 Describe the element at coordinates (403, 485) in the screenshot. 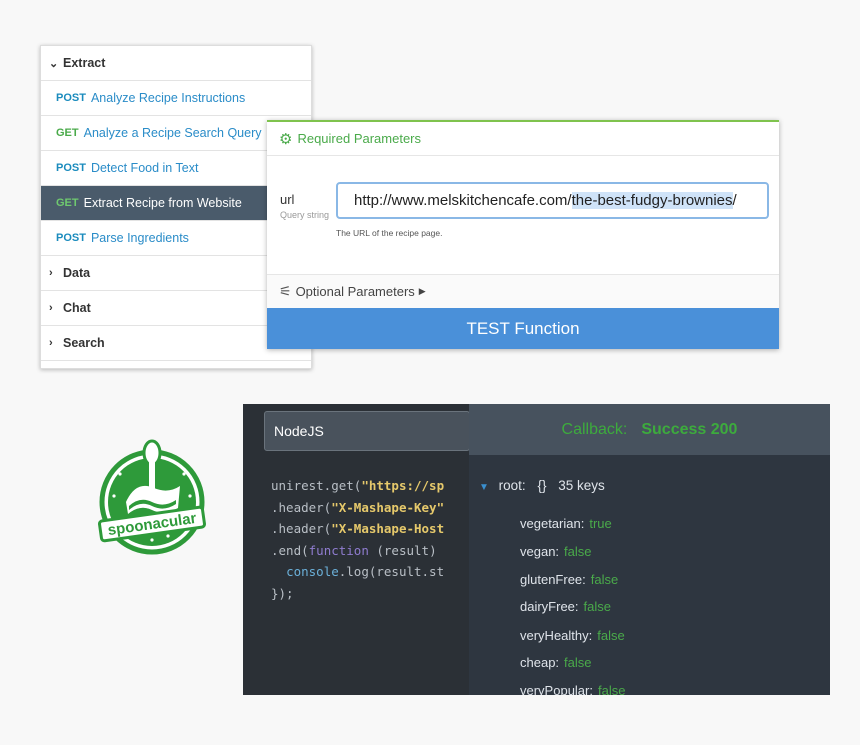

I see `code-token: "https://sp` at that location.